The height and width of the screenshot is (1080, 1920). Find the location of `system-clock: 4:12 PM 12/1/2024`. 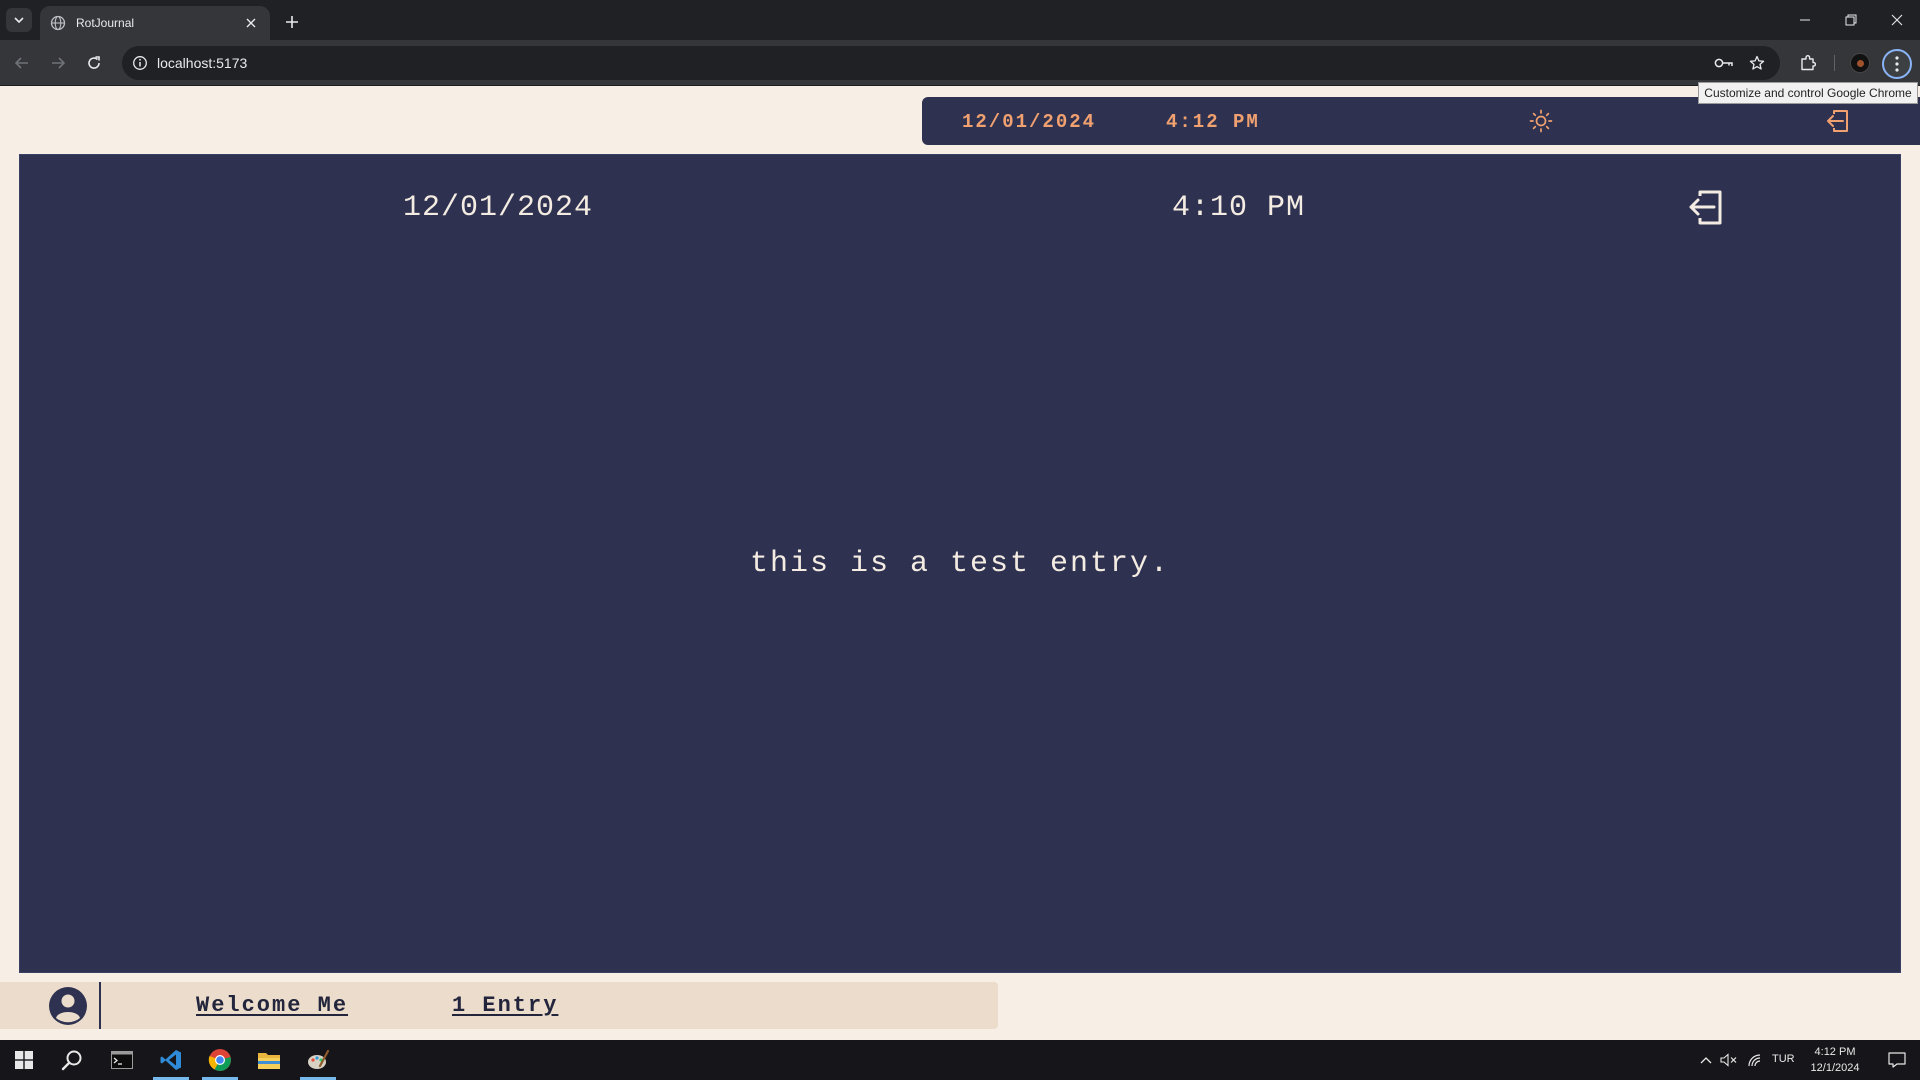

system-clock: 4:12 PM 12/1/2024 is located at coordinates (1835, 1060).